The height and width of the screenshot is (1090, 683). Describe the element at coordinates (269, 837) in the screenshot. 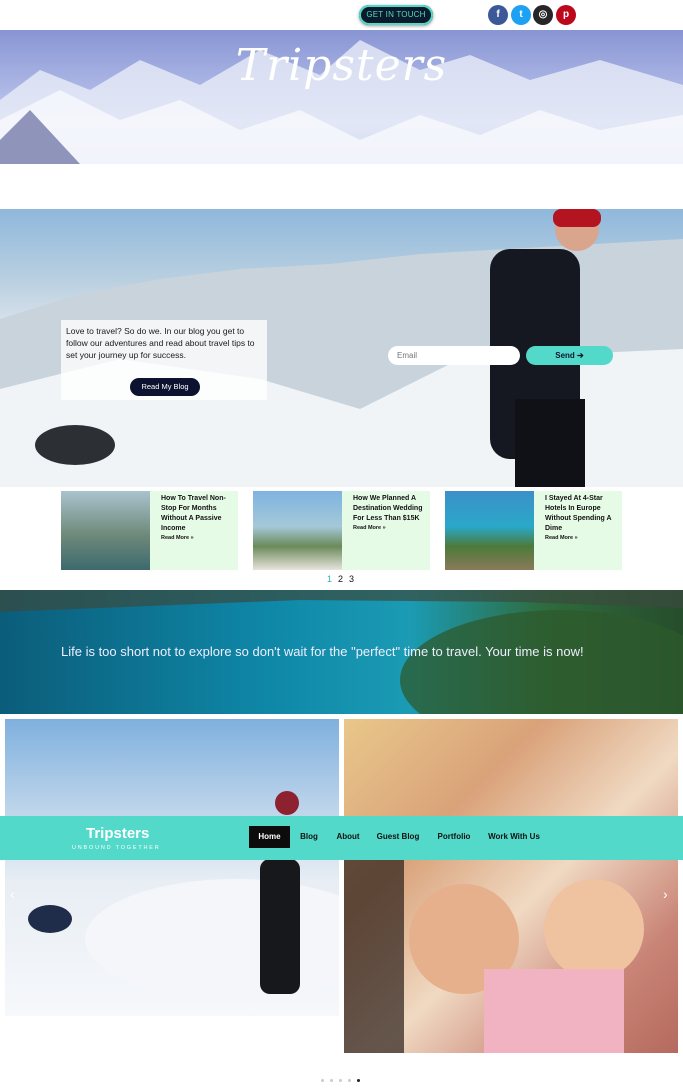

I see `nav-item-home: Home` at that location.